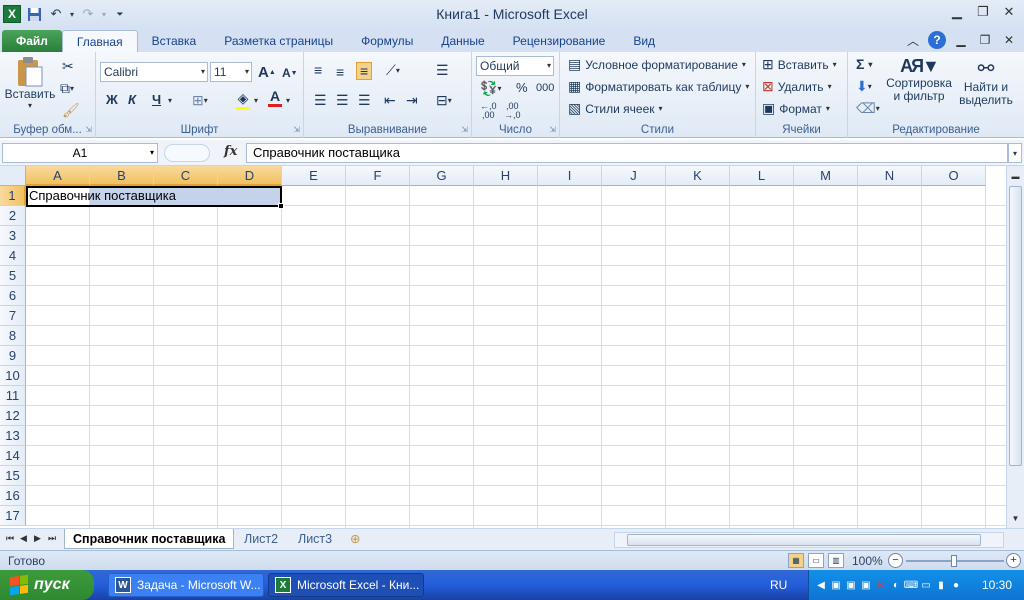  Describe the element at coordinates (10, 538) in the screenshot. I see `first-sheet-icon: ⏮` at that location.